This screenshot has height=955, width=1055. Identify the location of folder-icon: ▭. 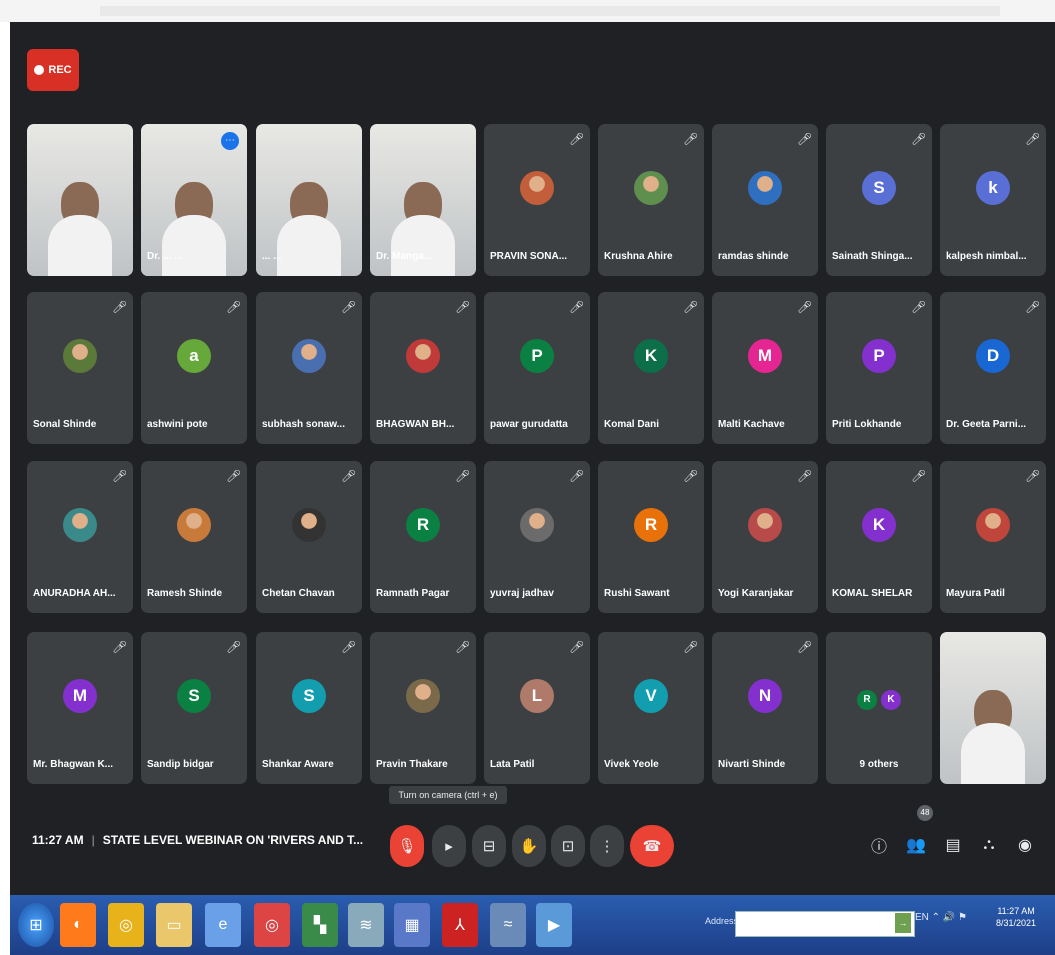
(174, 925).